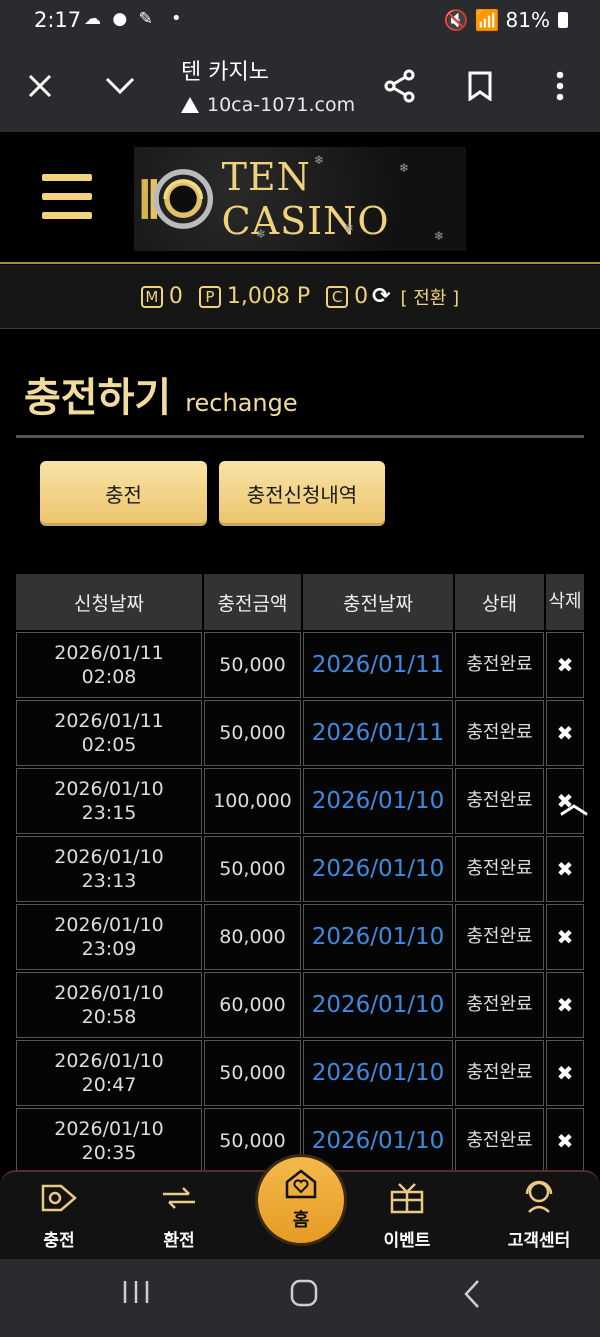  I want to click on nav-charge-label: 충전, so click(59, 1241).